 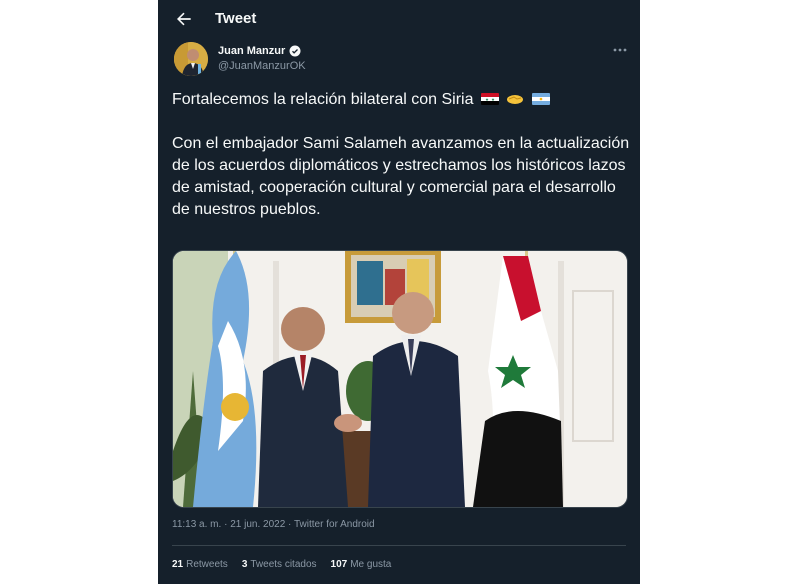 What do you see at coordinates (295, 51) in the screenshot?
I see `verified-badge-icon` at bounding box center [295, 51].